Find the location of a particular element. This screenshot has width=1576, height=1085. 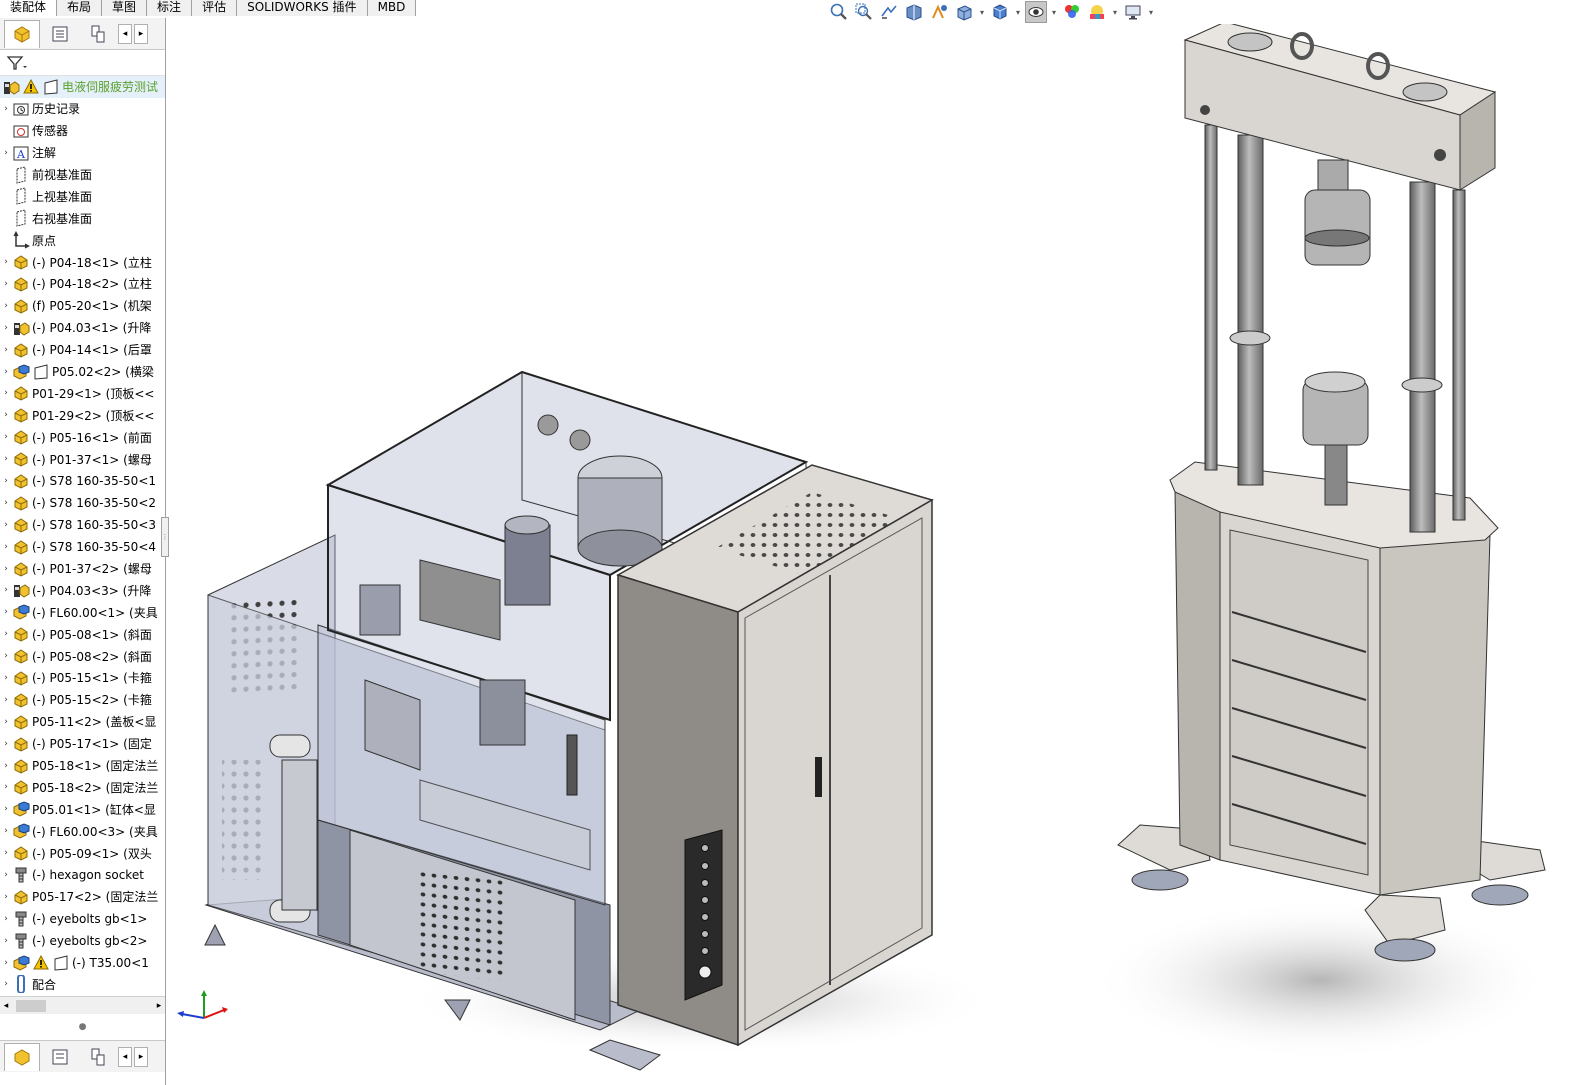

tree-item: › (-) P05-15<2> (卡箍 is located at coordinates (82, 700).